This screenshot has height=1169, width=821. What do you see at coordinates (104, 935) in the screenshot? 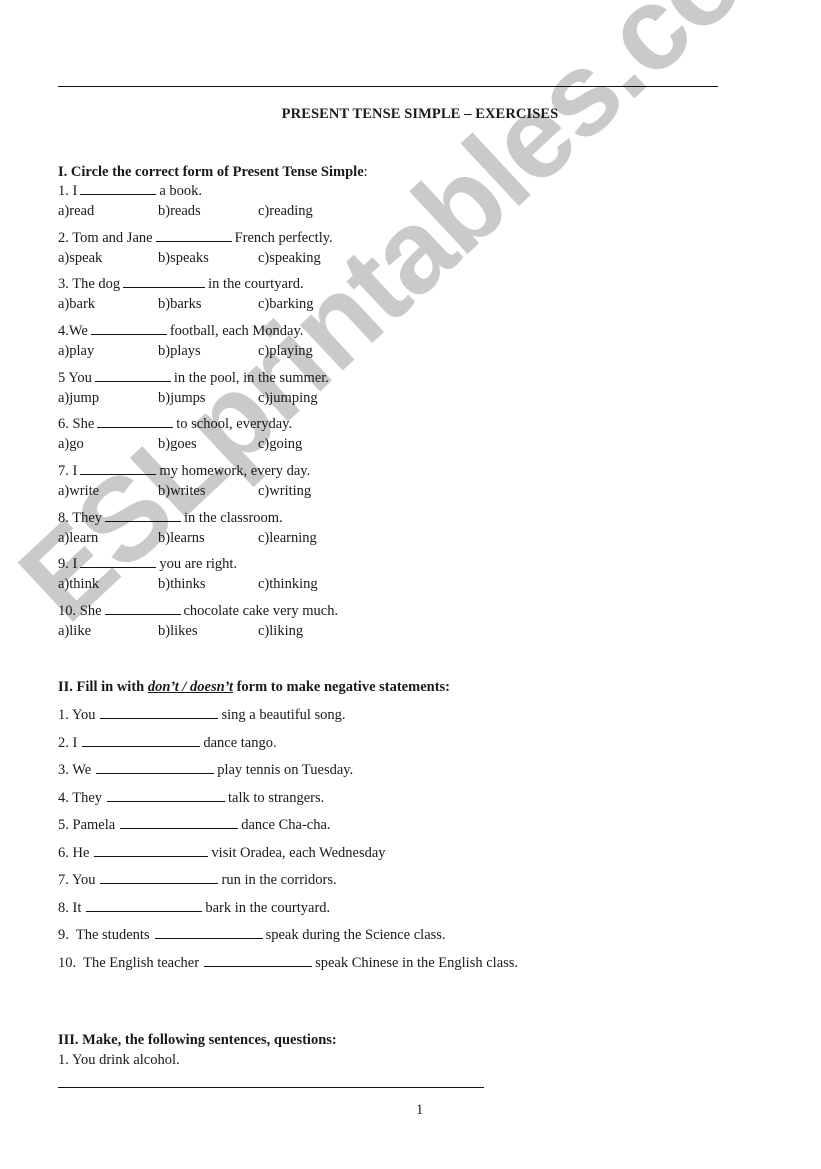
I see `sentence-start: 9. The students` at bounding box center [104, 935].